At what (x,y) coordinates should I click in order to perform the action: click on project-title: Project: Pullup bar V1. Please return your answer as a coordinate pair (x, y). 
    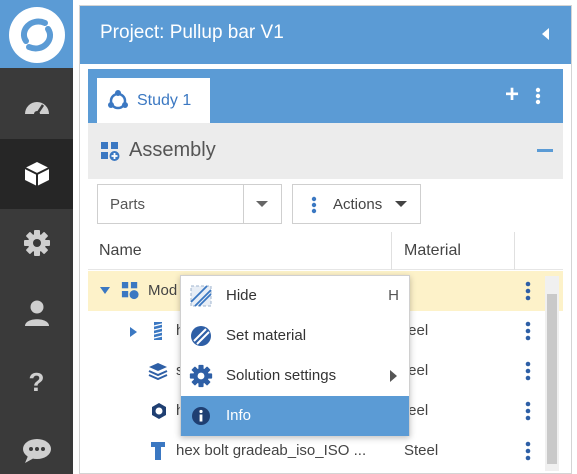
    Looking at the image, I should click on (192, 32).